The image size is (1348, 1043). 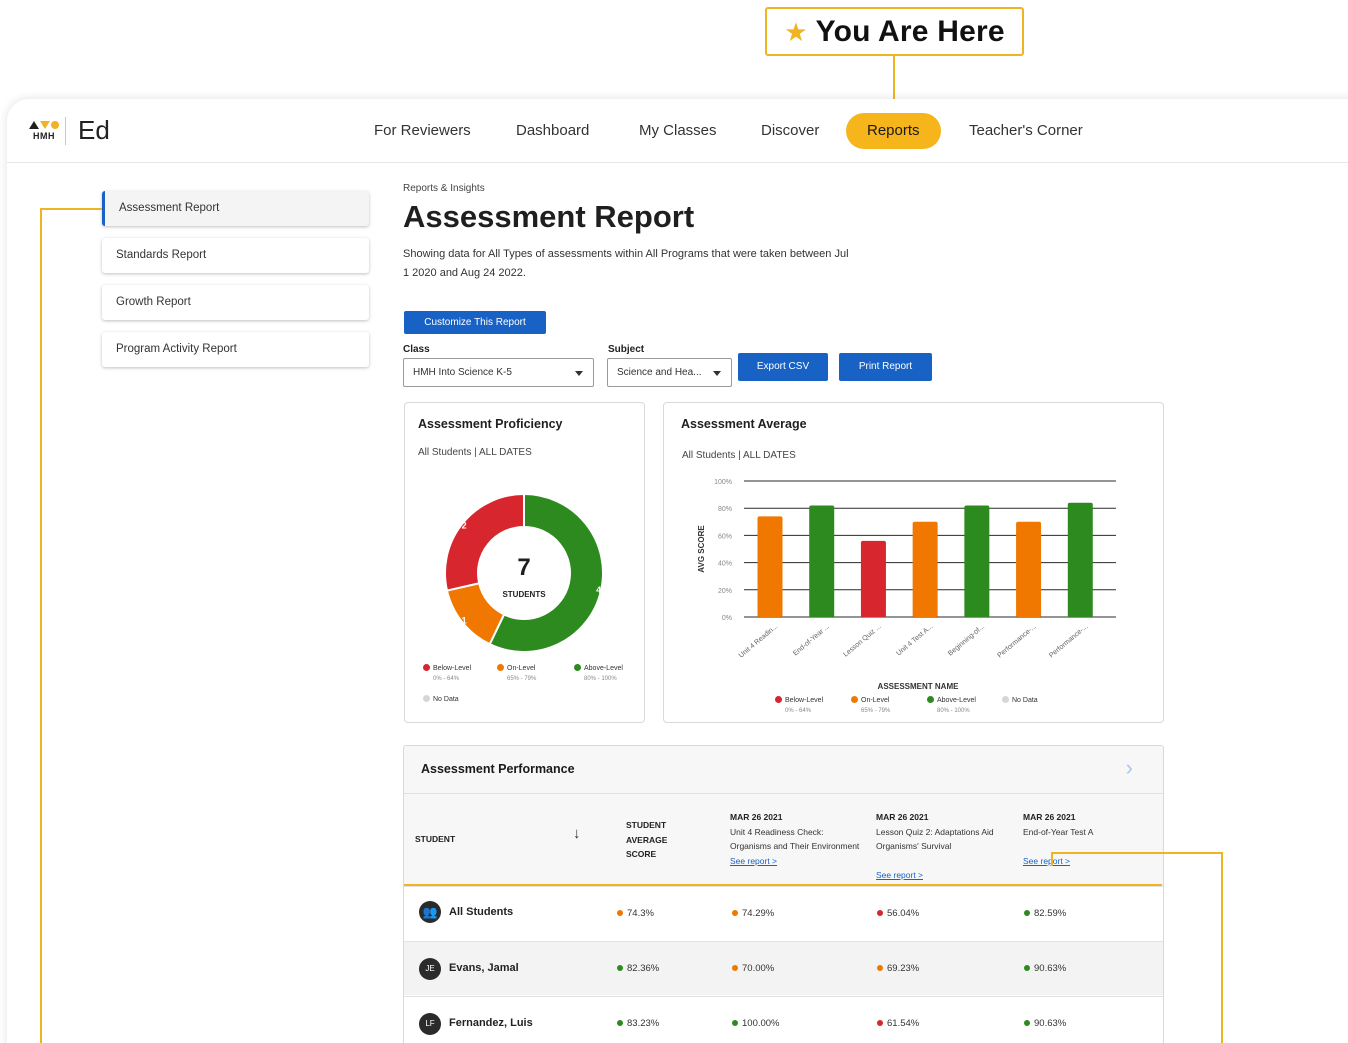 What do you see at coordinates (727, 618) in the screenshot?
I see `y-tick-label: 0%` at bounding box center [727, 618].